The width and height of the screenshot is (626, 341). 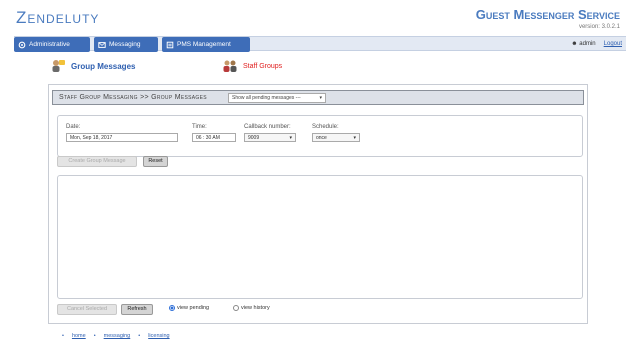 I want to click on radio-selected-icon, so click(x=172, y=308).